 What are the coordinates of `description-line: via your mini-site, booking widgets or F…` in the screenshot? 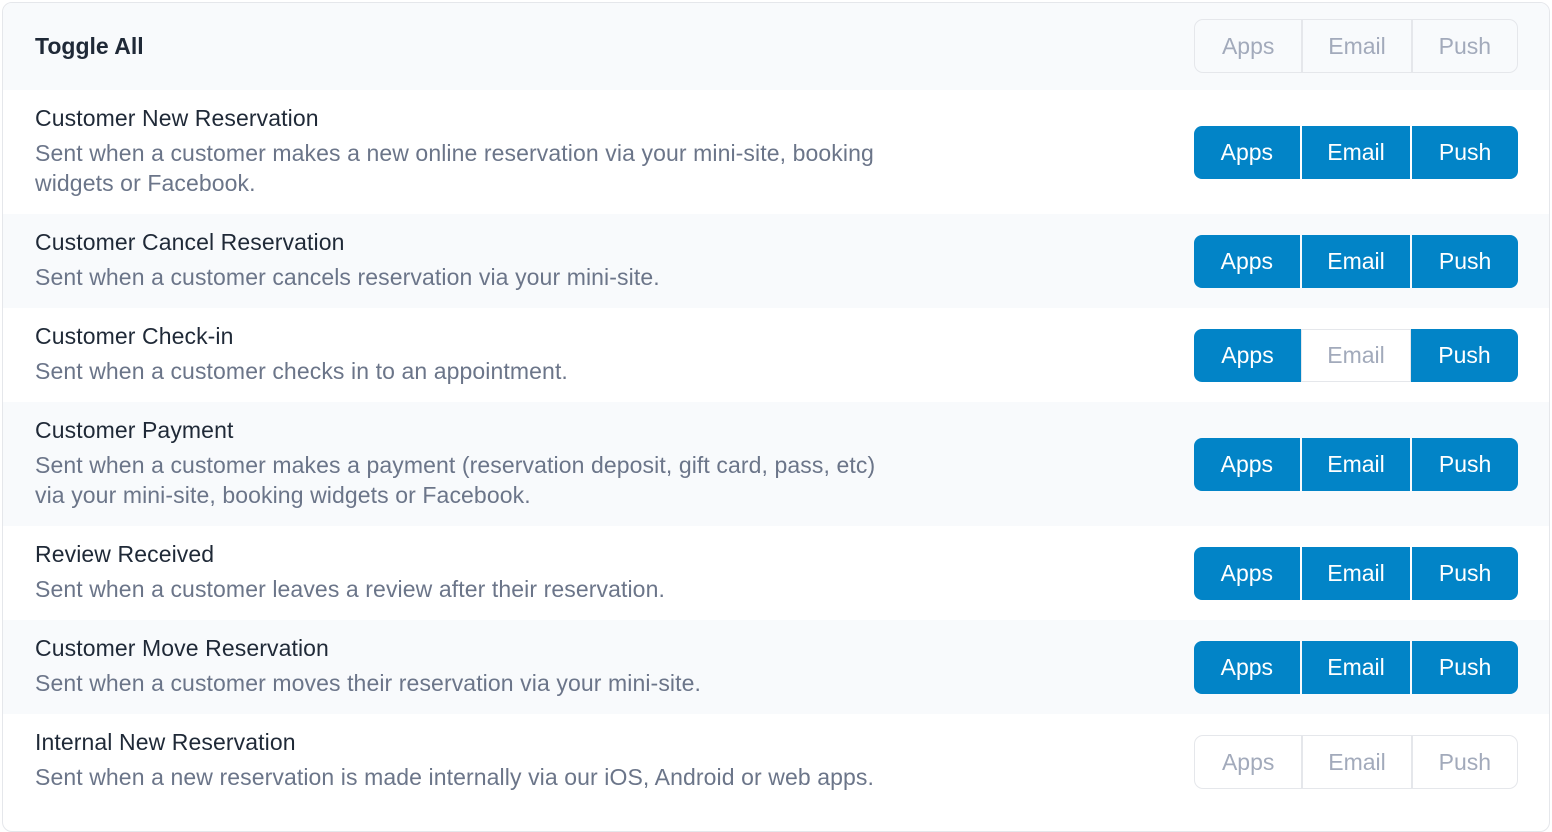 It's located at (283, 495).